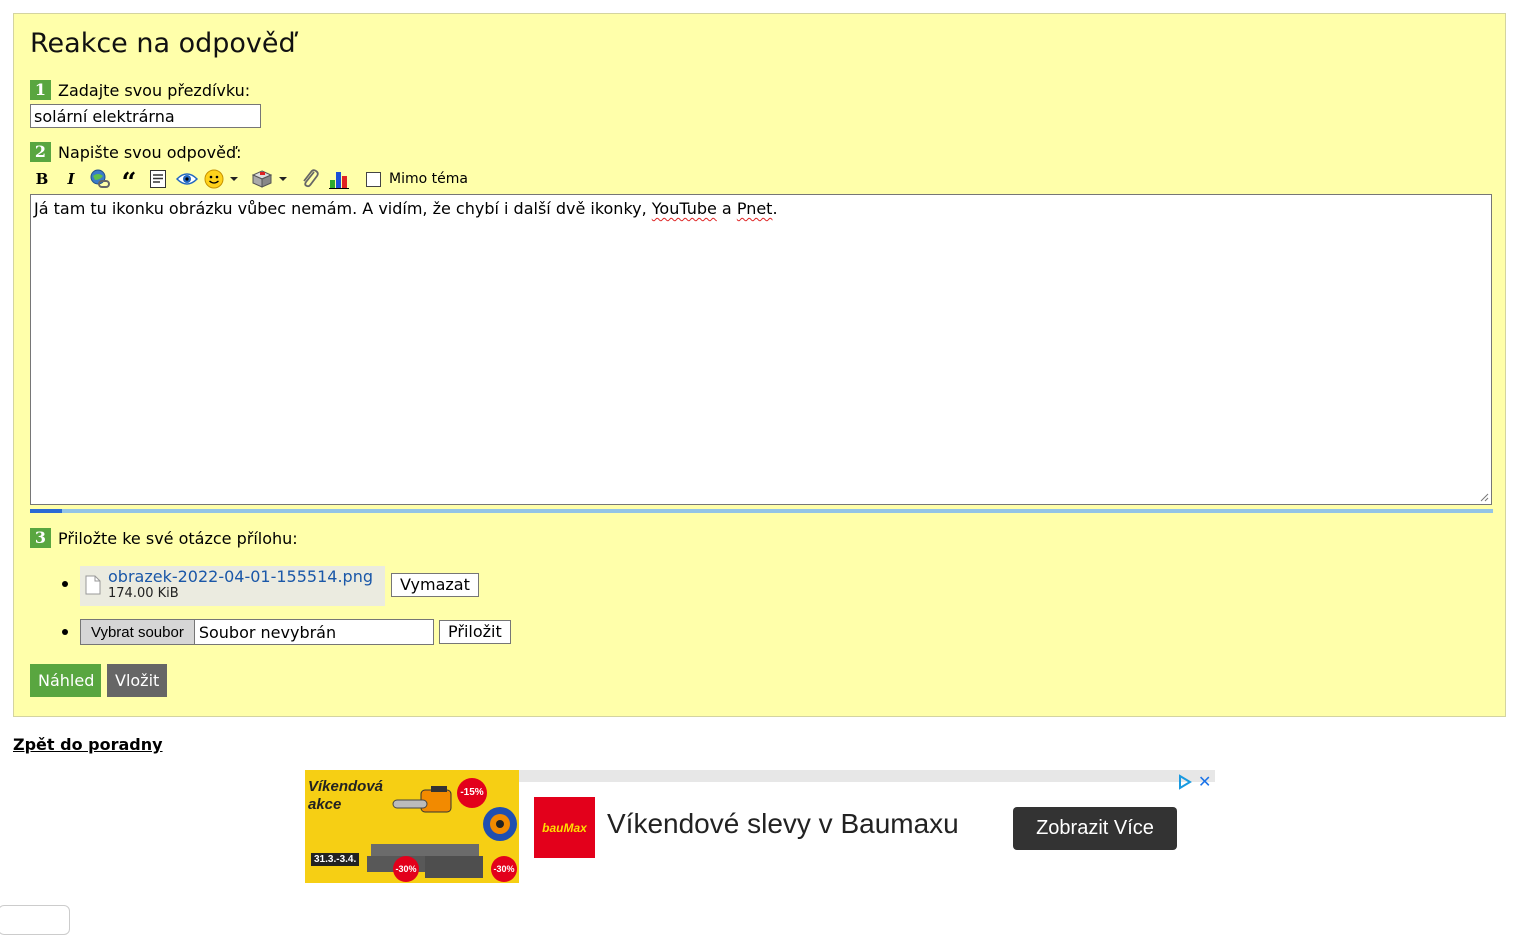 The image size is (1517, 935). I want to click on spoiler-eye-icon, so click(187, 179).